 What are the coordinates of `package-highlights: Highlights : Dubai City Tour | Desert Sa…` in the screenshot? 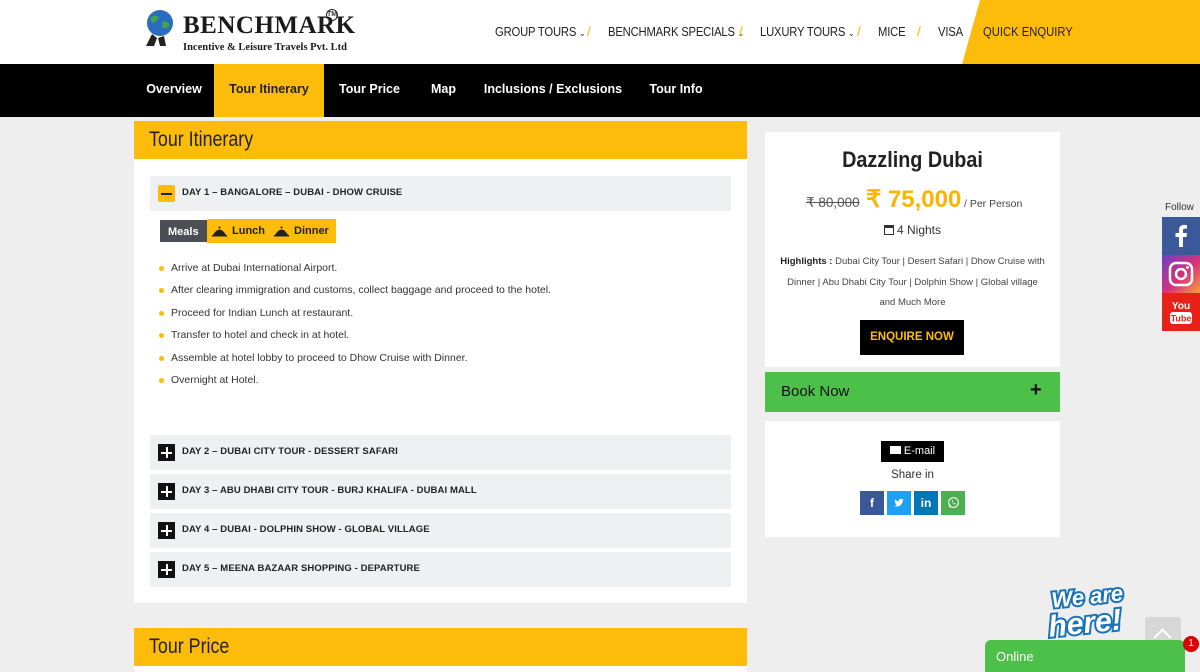 It's located at (912, 283).